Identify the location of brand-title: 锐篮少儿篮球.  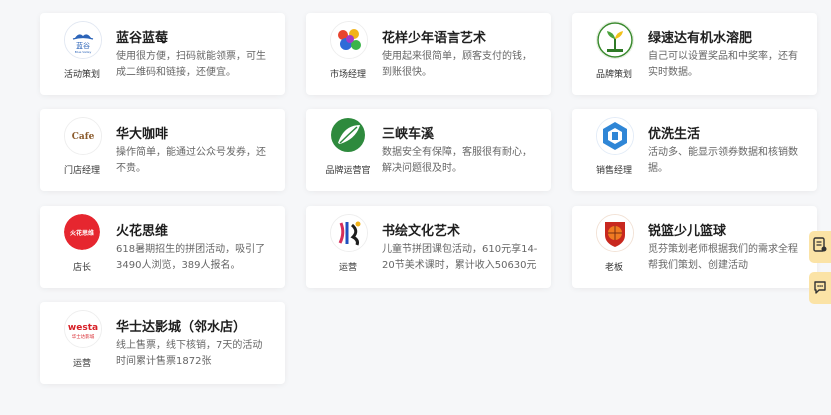
(687, 231).